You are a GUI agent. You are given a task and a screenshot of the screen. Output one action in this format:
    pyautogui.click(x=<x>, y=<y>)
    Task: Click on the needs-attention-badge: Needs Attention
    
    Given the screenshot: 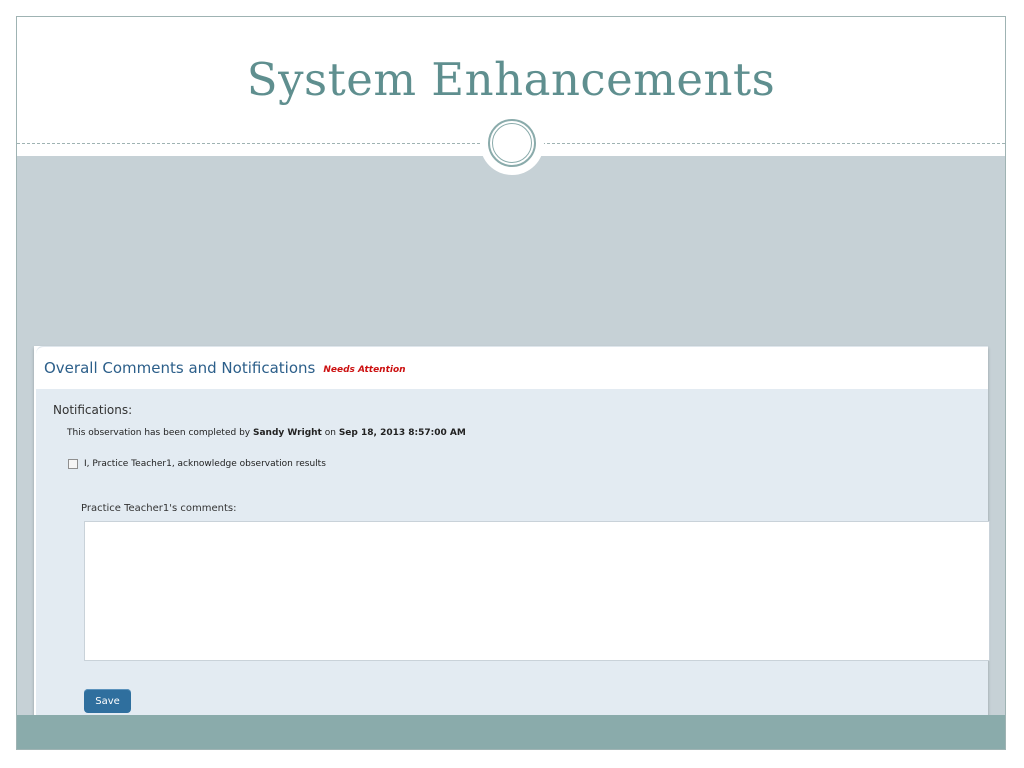 What is the action you would take?
    pyautogui.click(x=364, y=369)
    